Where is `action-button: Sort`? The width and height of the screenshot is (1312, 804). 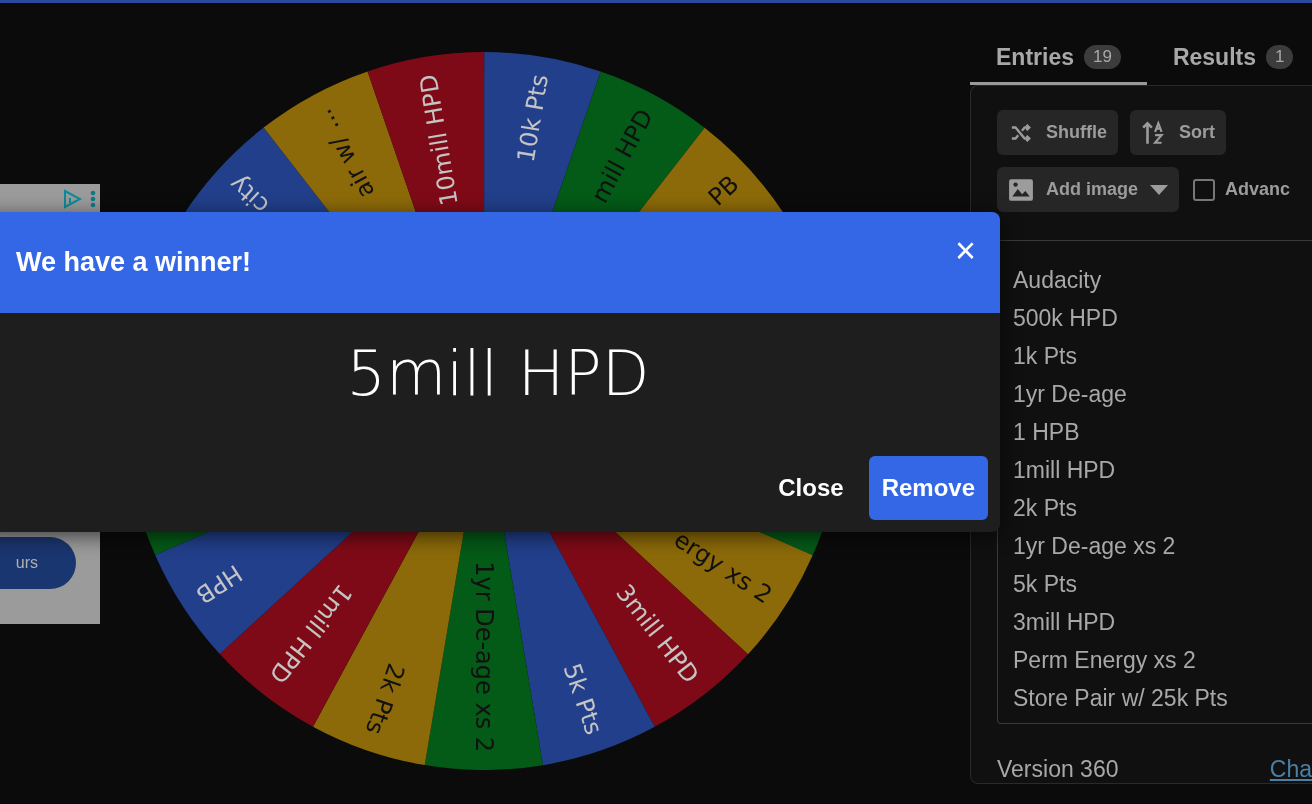
action-button: Sort is located at coordinates (1178, 132).